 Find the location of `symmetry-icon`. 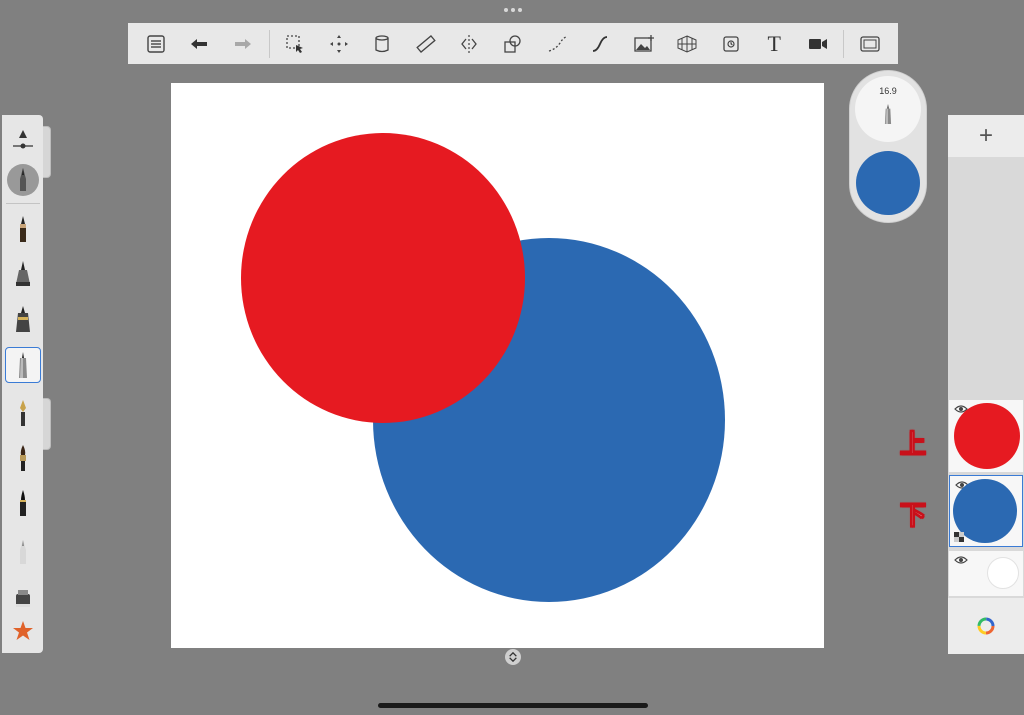

symmetry-icon is located at coordinates (469, 43).